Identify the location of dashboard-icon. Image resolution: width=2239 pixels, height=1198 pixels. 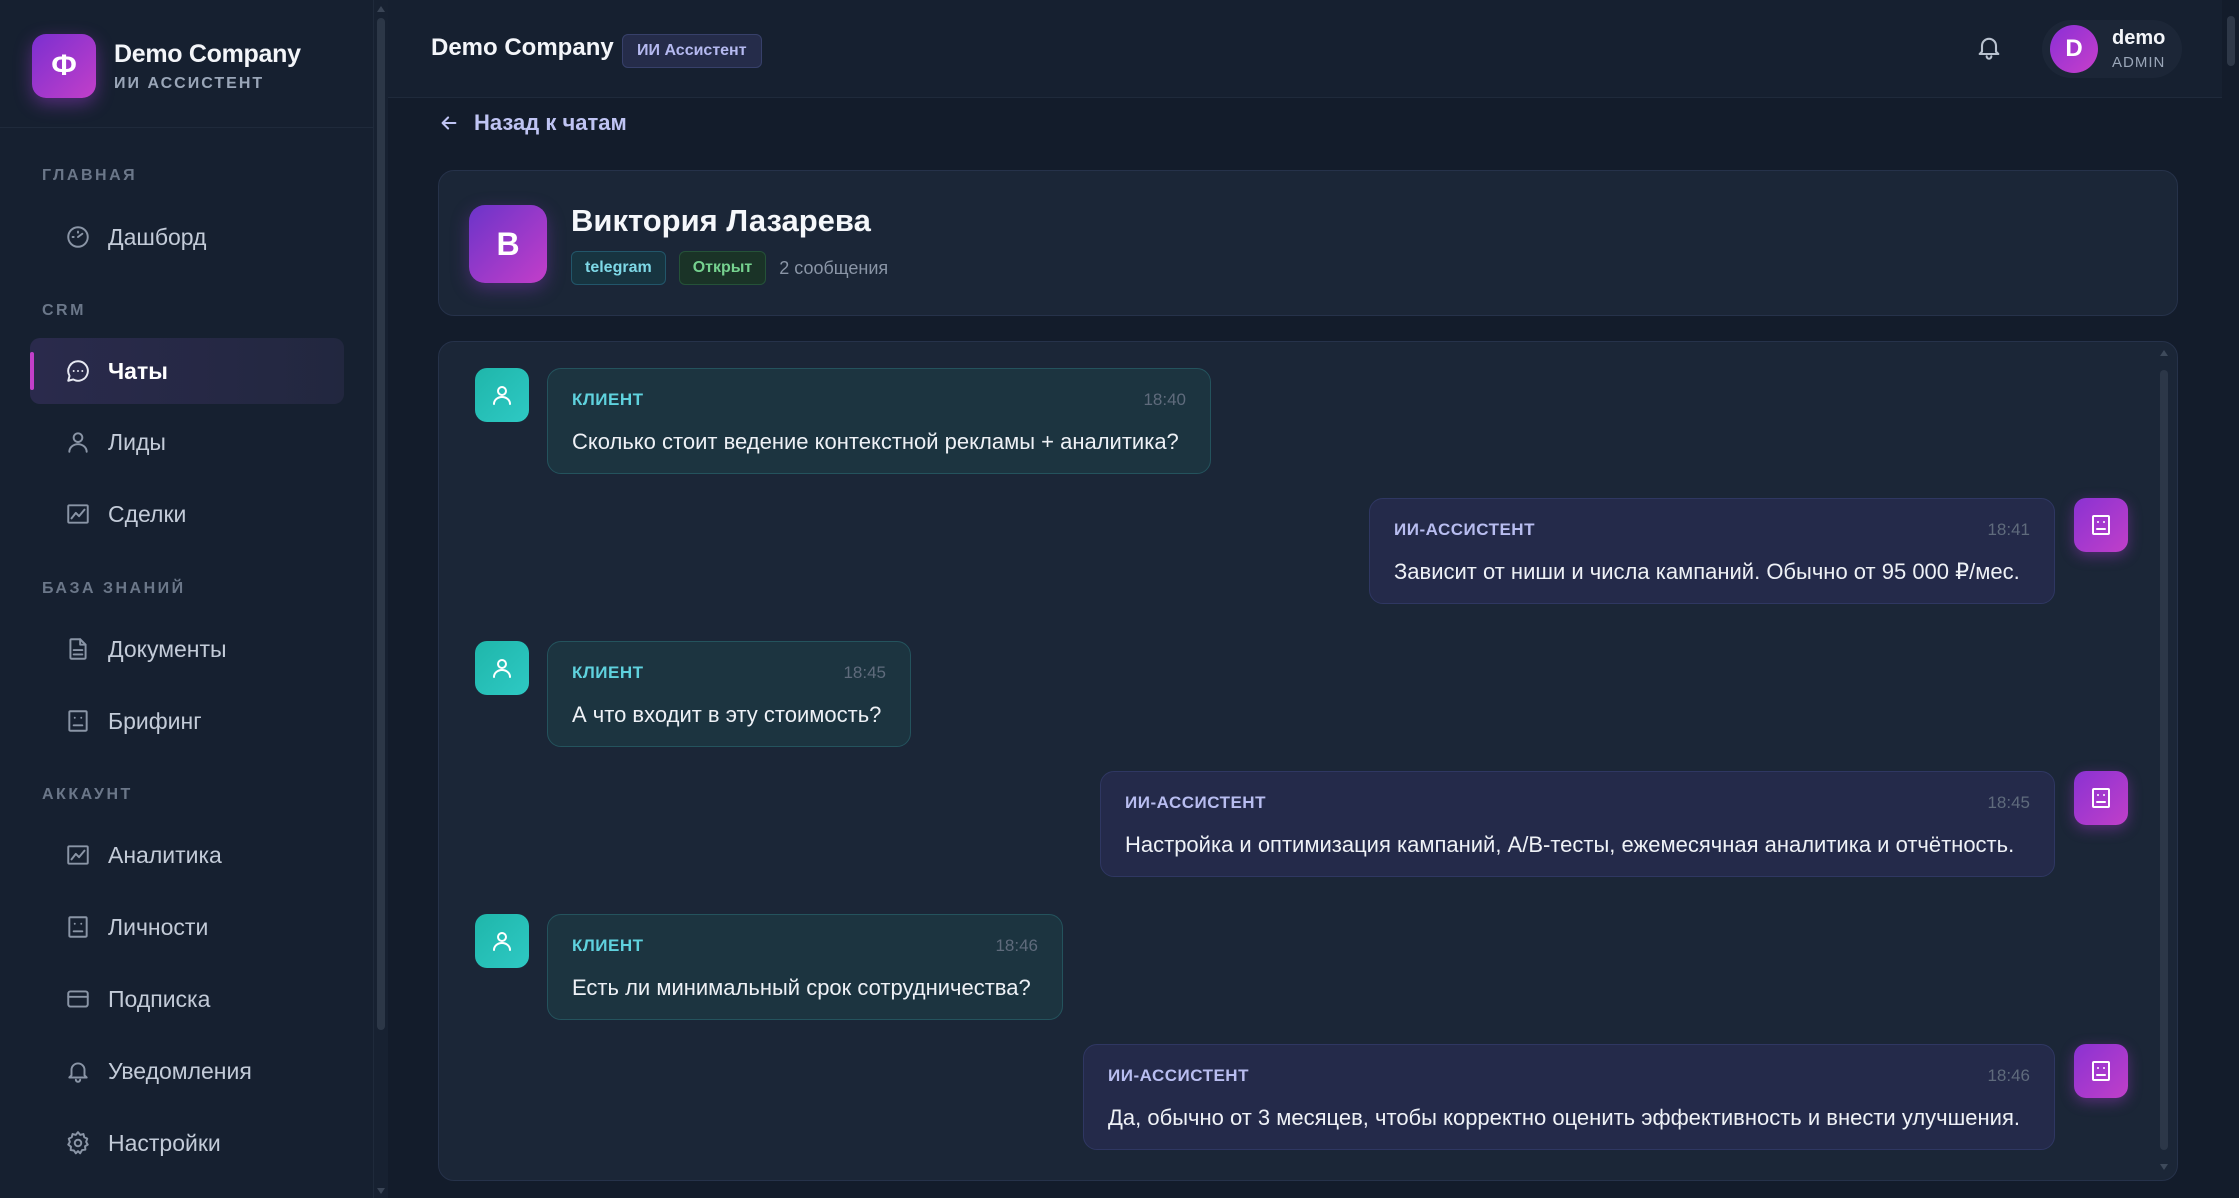
(78, 237).